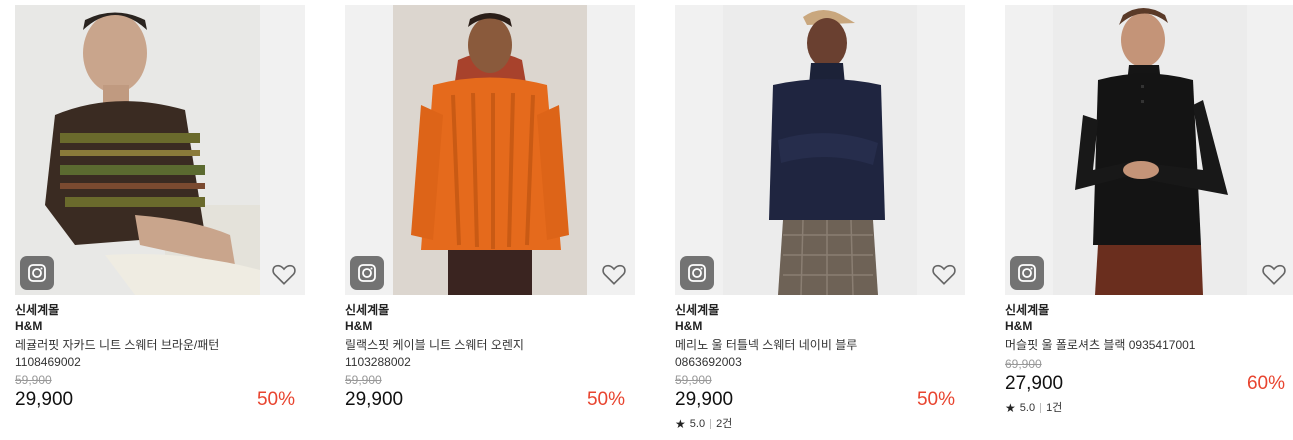 The height and width of the screenshot is (440, 1293). I want to click on product-code: 0863692003, so click(708, 362).